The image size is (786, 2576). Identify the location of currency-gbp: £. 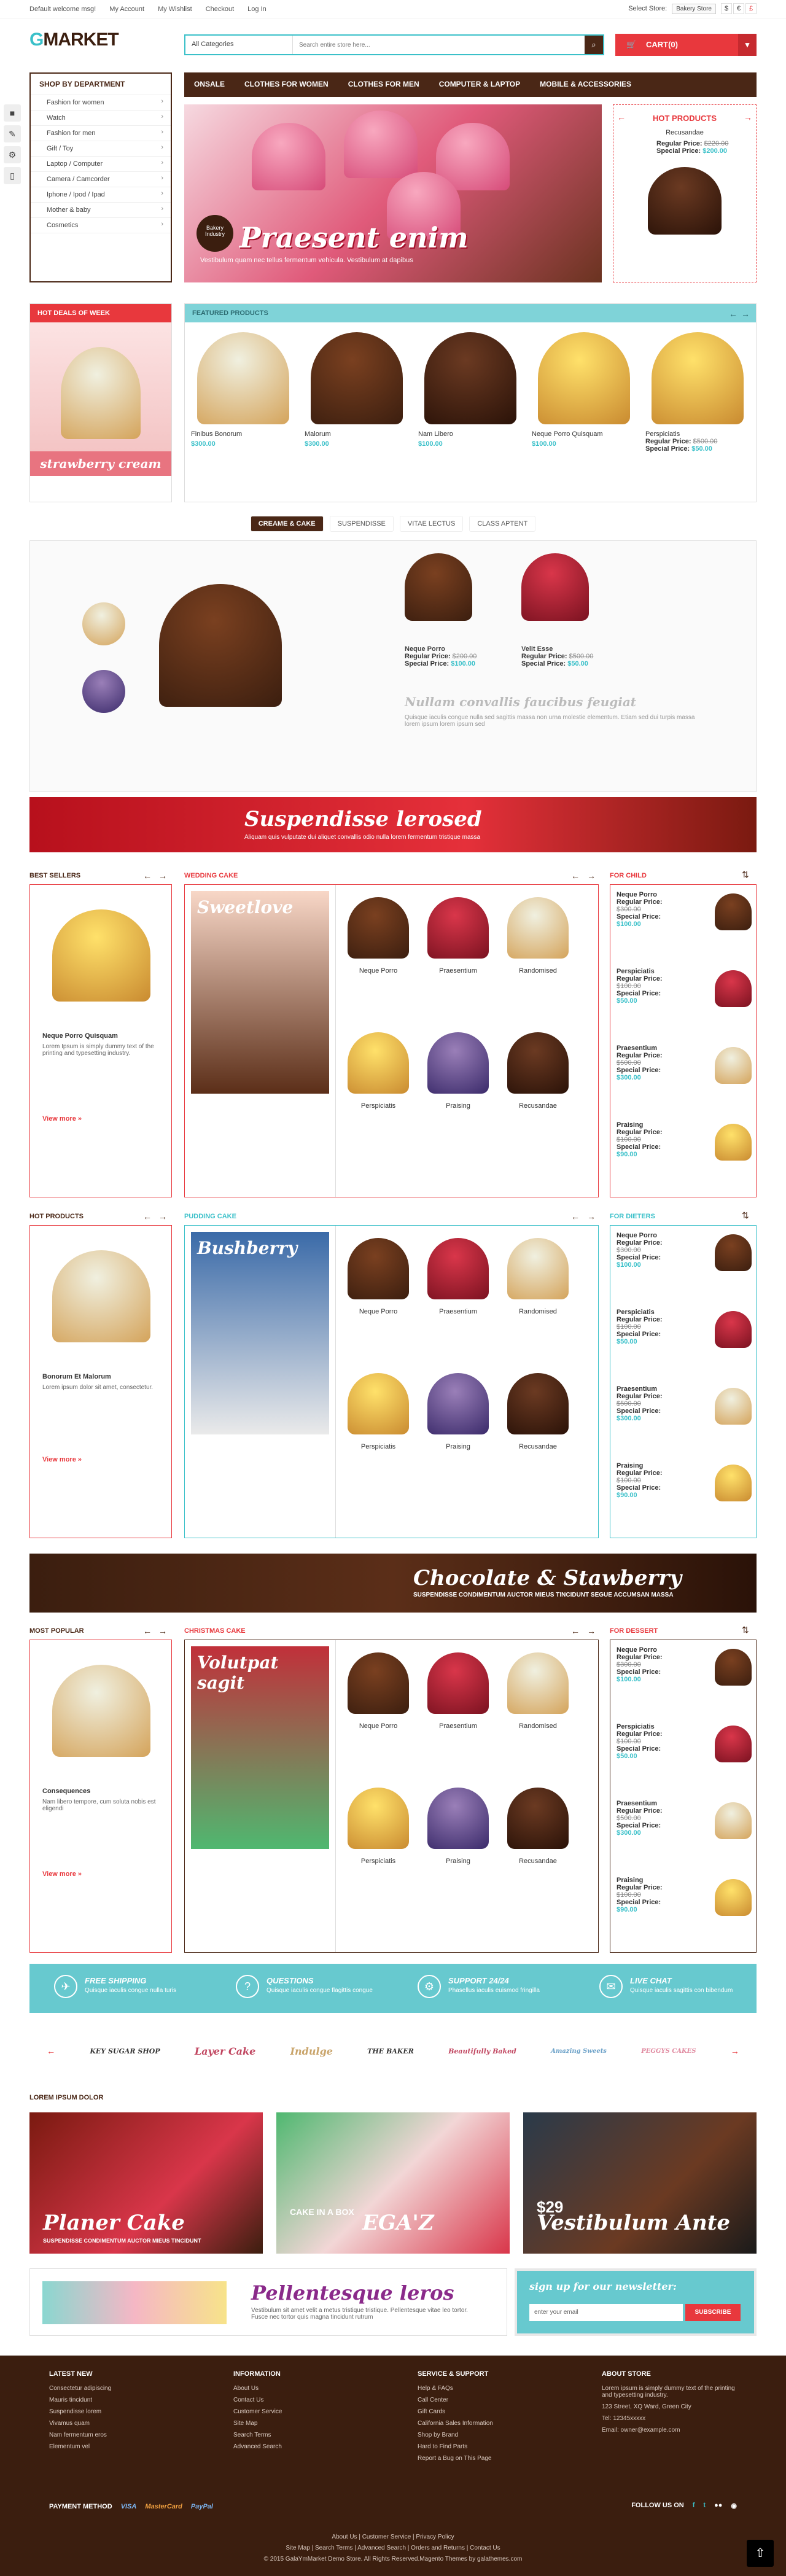
(751, 8).